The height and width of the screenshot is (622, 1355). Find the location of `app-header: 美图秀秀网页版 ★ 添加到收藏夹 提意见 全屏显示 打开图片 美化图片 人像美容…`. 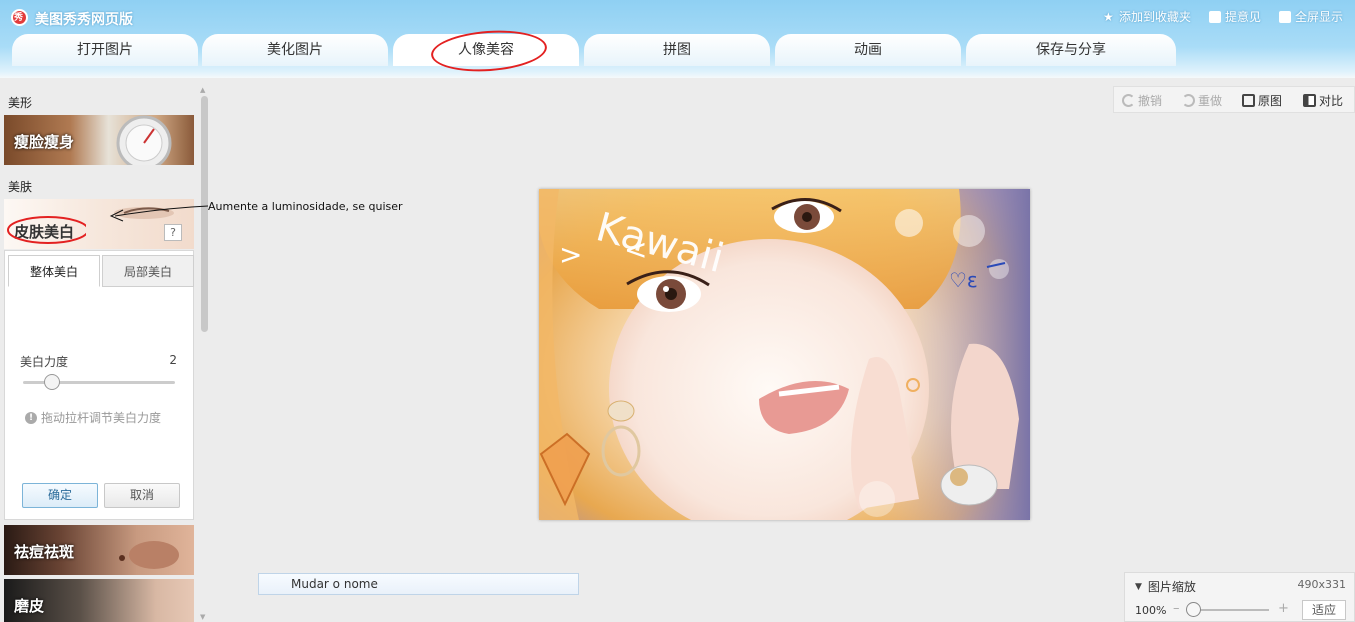

app-header: 美图秀秀网页版 ★ 添加到收藏夹 提意见 全屏显示 打开图片 美化图片 人像美容… is located at coordinates (677, 39).